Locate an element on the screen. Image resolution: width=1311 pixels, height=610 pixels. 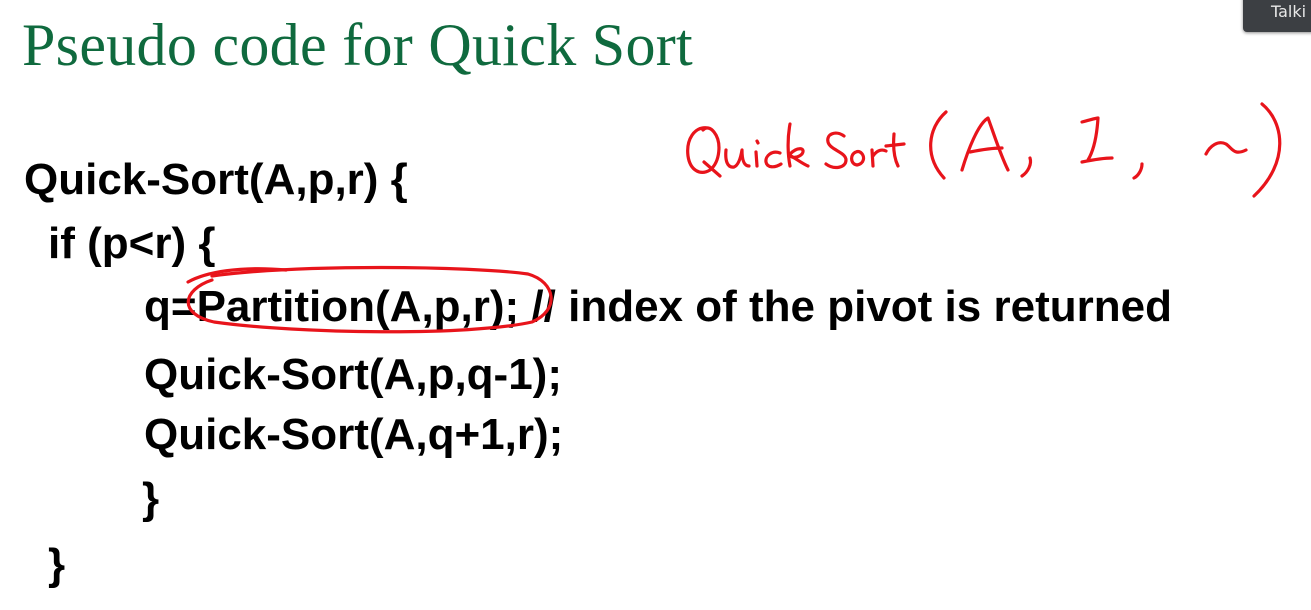
ink-close-paren is located at coordinates (1267, 150).